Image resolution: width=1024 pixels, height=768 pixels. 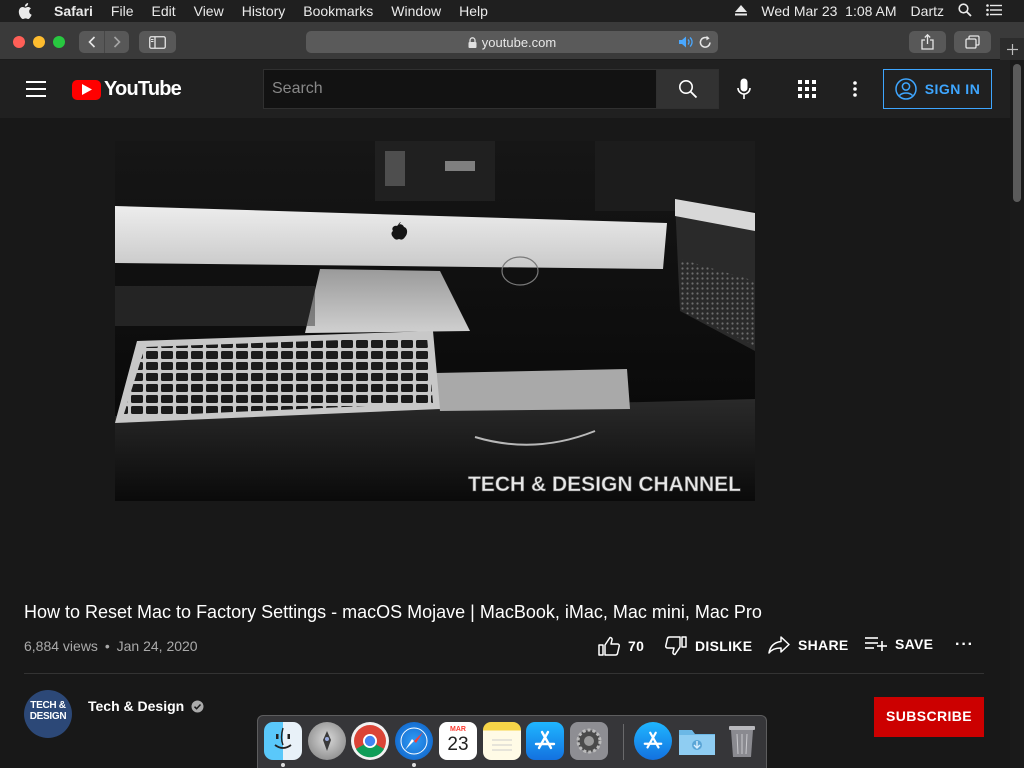 I want to click on verified-check-icon, so click(x=197, y=706).